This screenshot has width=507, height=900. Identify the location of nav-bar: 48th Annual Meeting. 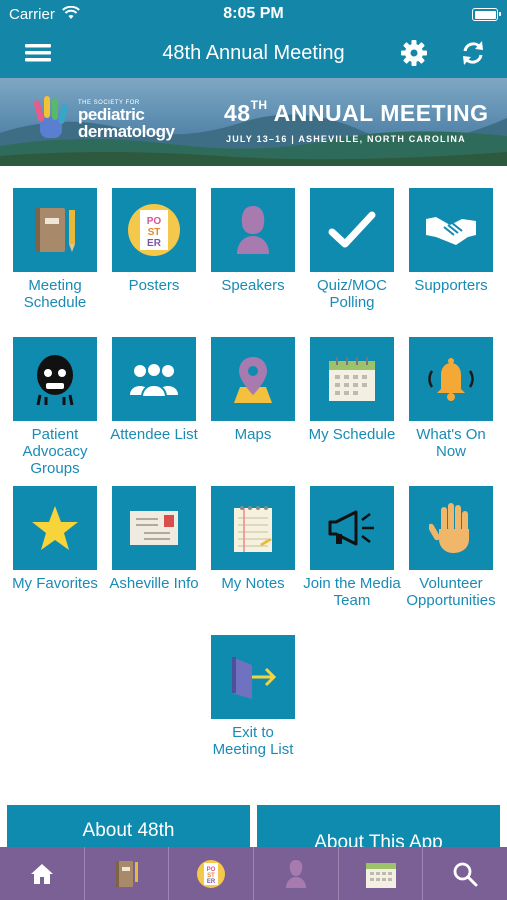
(253, 54).